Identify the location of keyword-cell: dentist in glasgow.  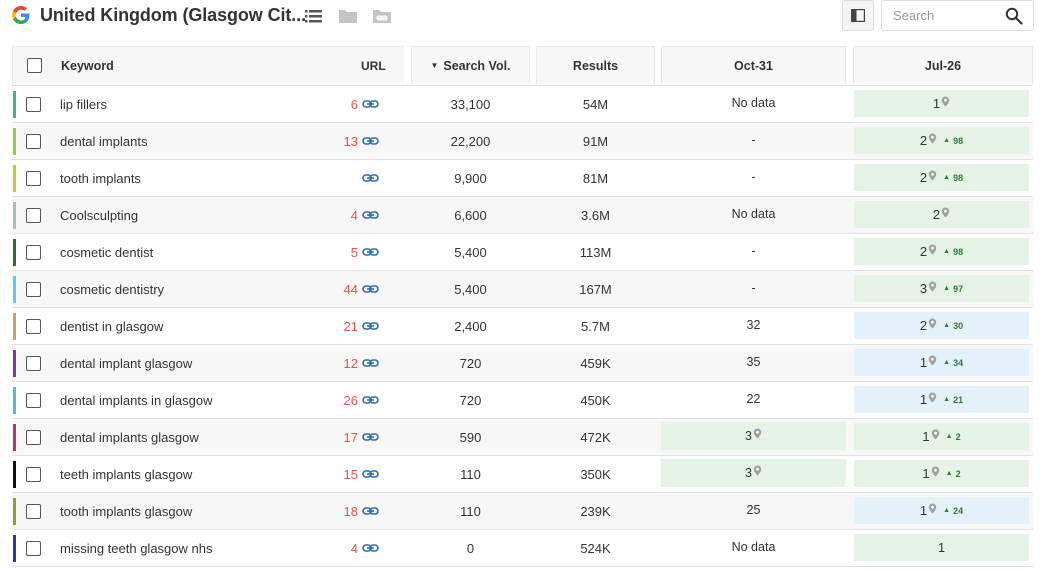
(111, 326).